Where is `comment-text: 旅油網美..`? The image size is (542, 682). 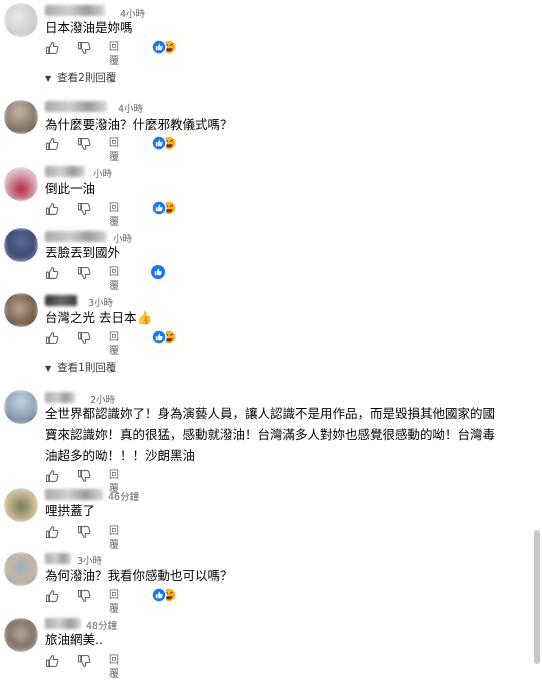
comment-text: 旅油網美.. is located at coordinates (74, 639).